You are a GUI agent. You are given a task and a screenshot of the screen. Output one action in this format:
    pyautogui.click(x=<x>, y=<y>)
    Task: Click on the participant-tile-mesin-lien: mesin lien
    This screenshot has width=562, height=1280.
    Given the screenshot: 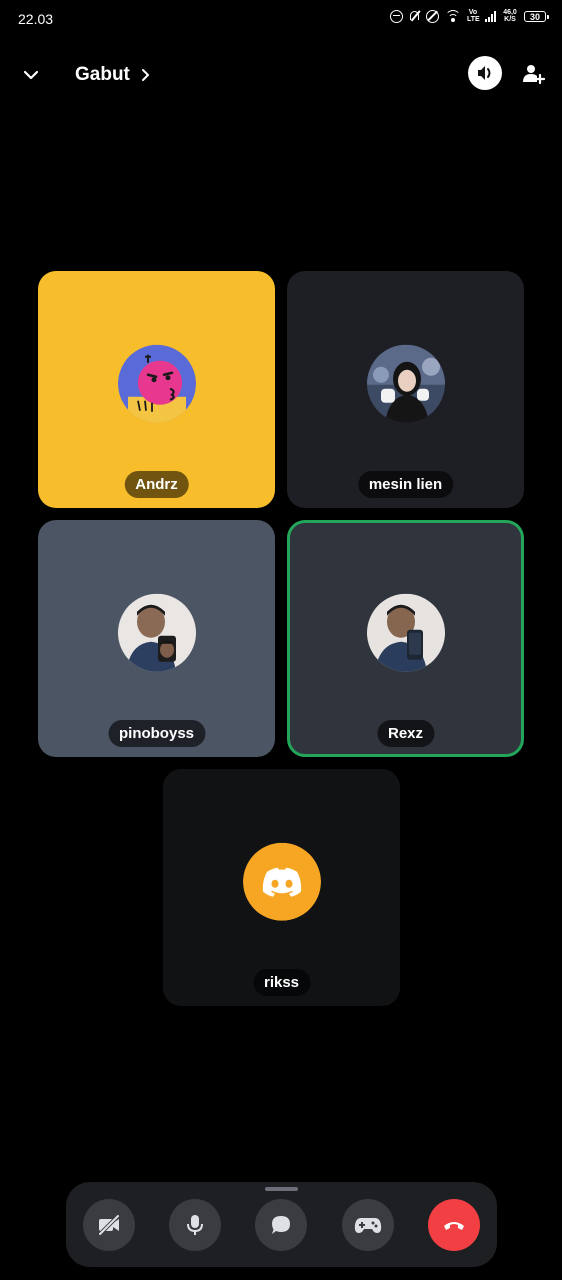 What is the action you would take?
    pyautogui.click(x=405, y=389)
    